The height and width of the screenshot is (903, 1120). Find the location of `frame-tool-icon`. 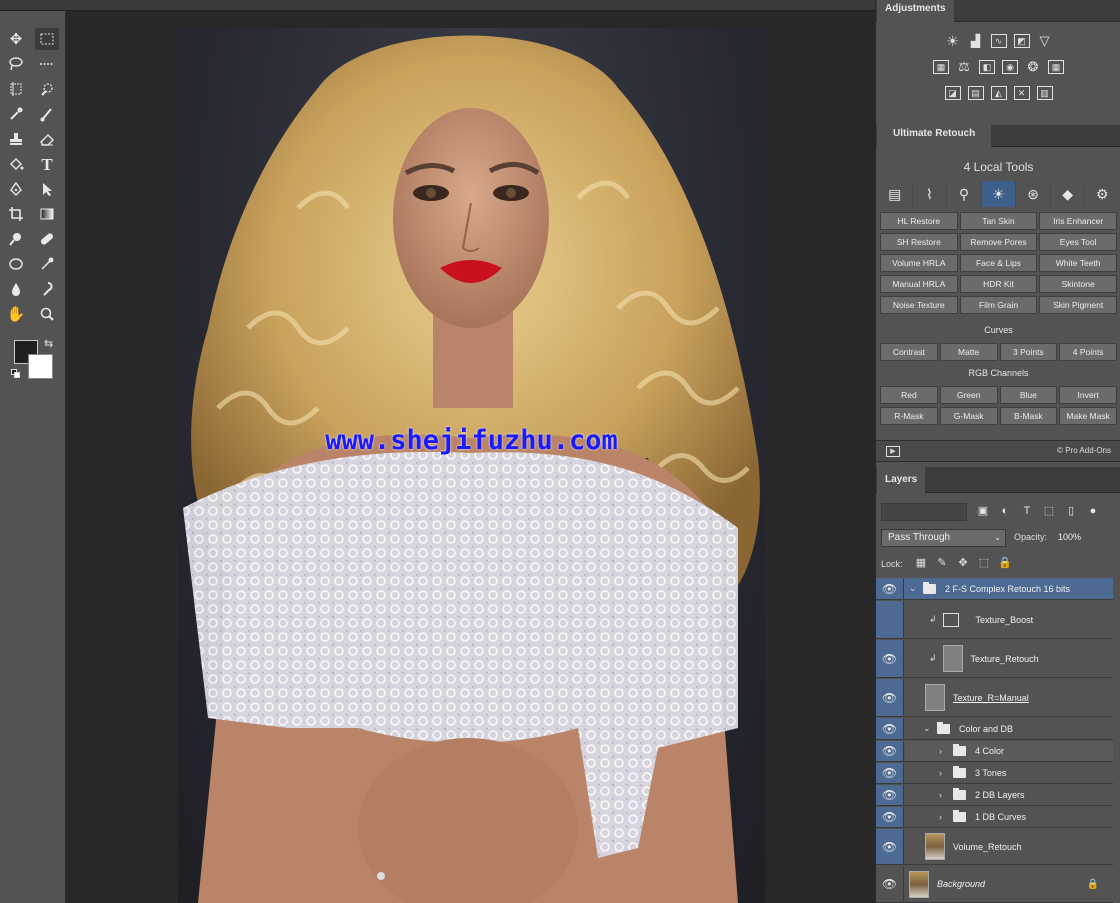

frame-tool-icon is located at coordinates (16, 89).